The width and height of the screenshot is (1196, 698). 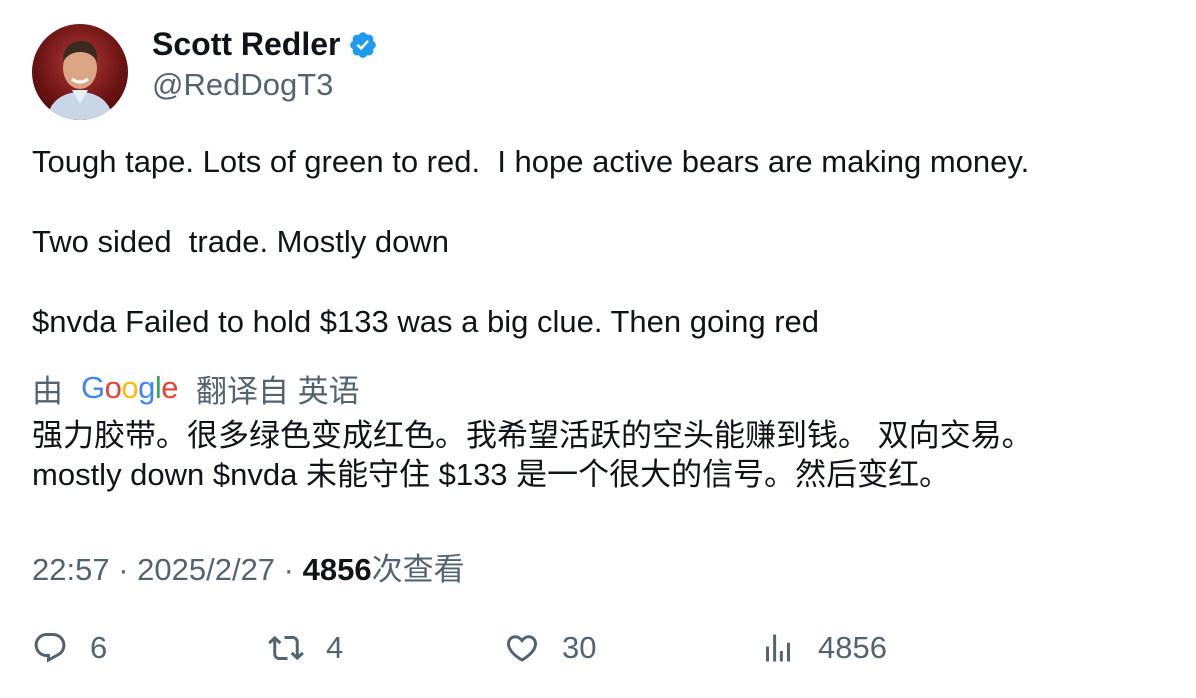 I want to click on tweet-time: 22:57, so click(x=71, y=569).